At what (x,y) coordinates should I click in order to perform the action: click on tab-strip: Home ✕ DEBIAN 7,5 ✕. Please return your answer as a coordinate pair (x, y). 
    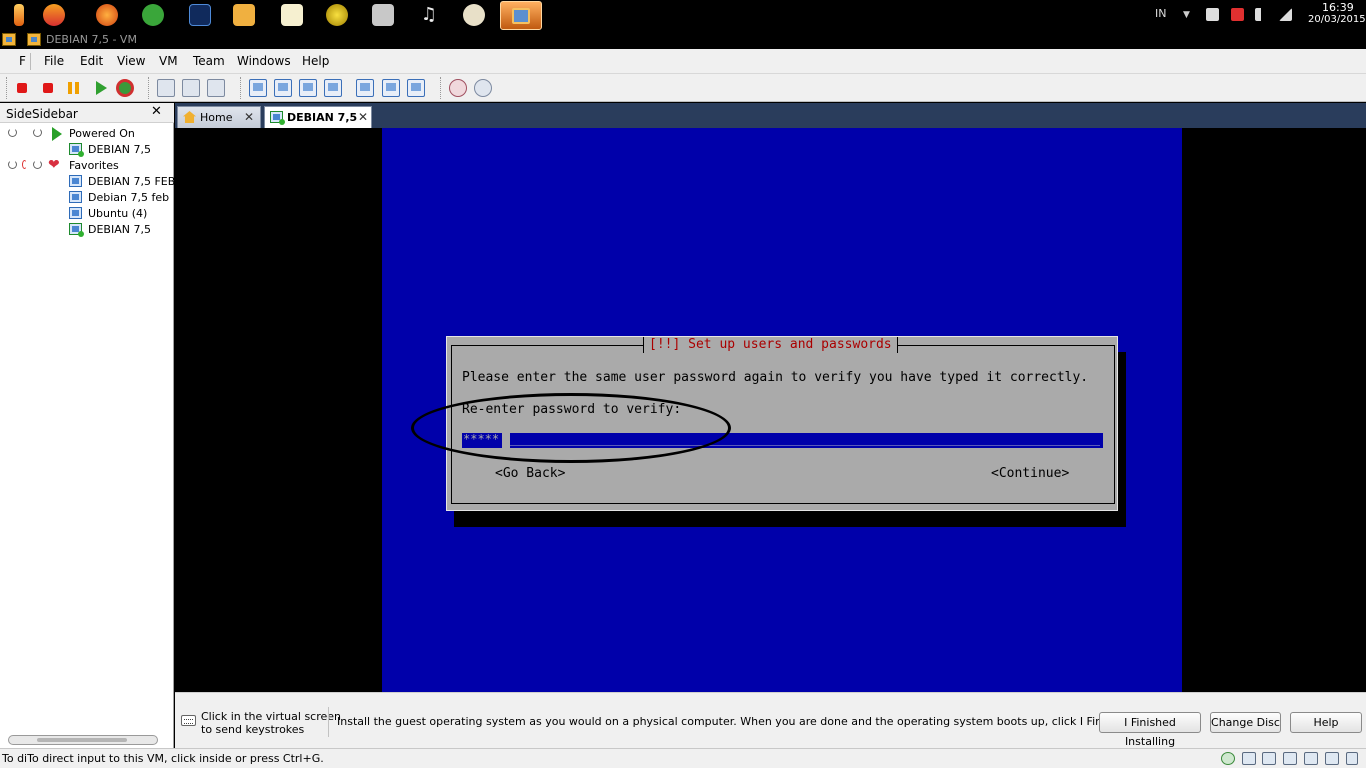
    Looking at the image, I should click on (770, 115).